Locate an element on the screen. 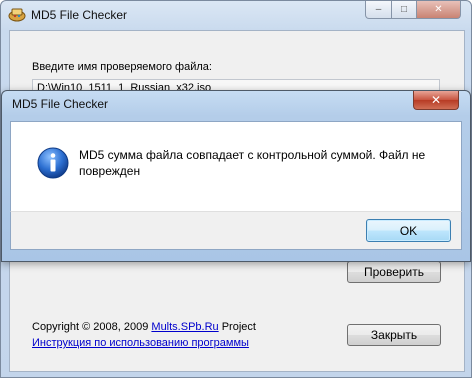  maximize-button: □ is located at coordinates (404, 10).